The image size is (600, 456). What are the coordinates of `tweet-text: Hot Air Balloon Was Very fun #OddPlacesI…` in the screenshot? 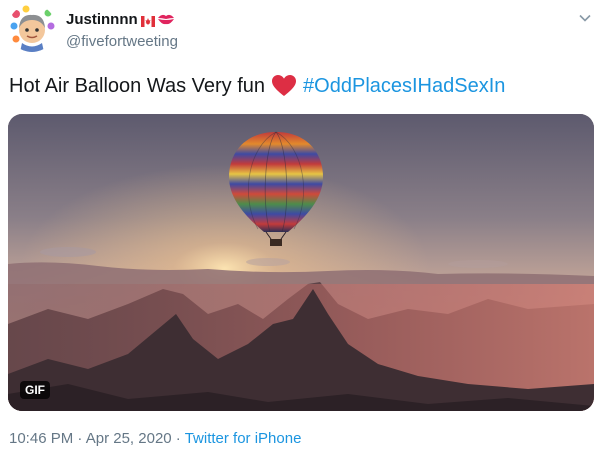 It's located at (257, 86).